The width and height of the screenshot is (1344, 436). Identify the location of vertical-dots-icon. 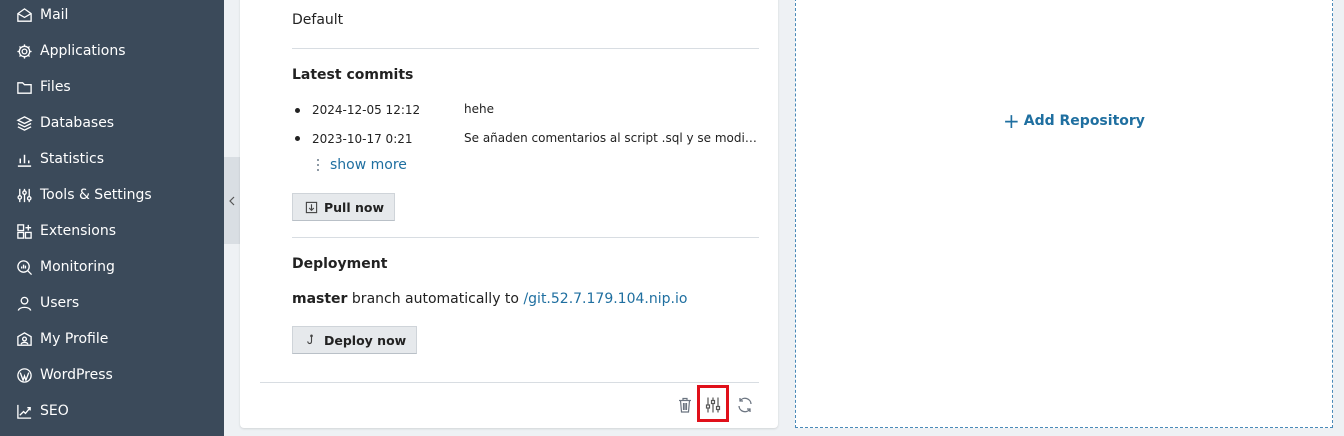
(318, 165).